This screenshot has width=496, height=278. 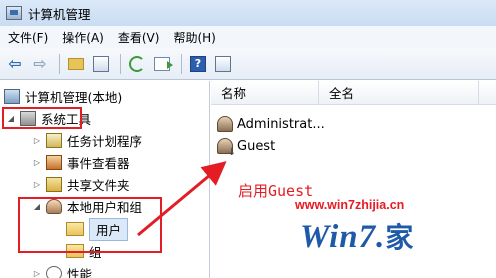 What do you see at coordinates (400, 238) in the screenshot?
I see `watermark-logo-char: 家` at bounding box center [400, 238].